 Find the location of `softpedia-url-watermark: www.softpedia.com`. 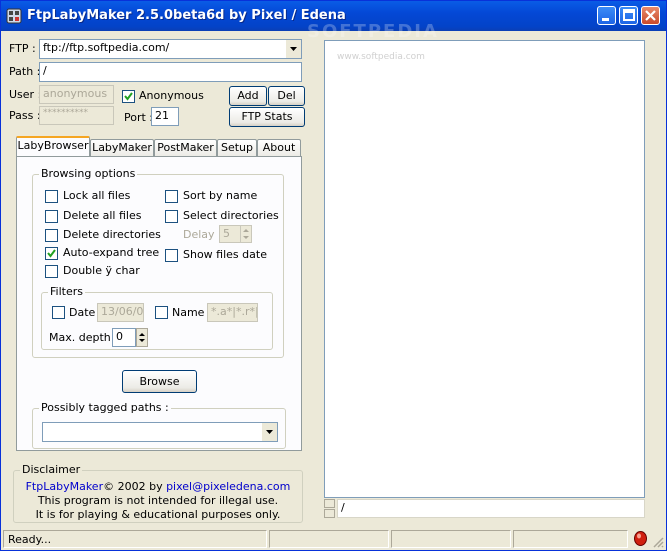

softpedia-url-watermark: www.softpedia.com is located at coordinates (381, 57).